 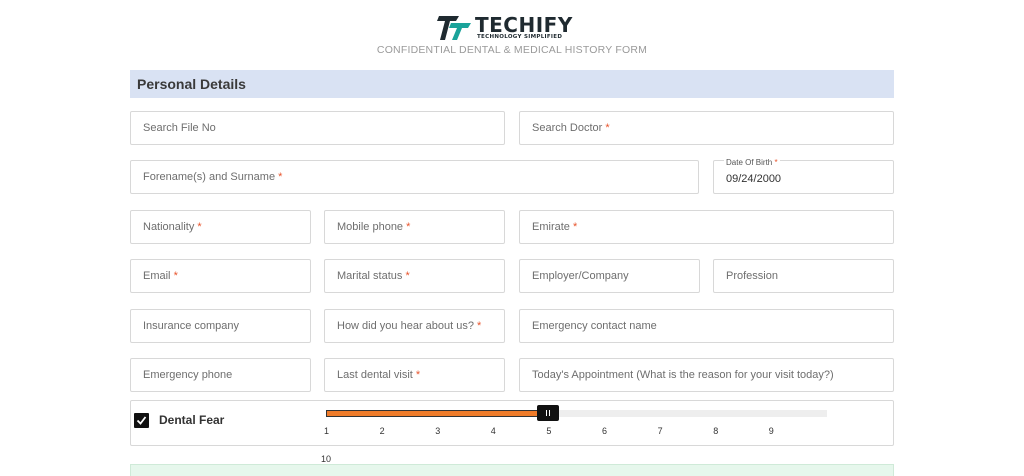 I want to click on nationality-select: Nationality *, so click(x=220, y=227).